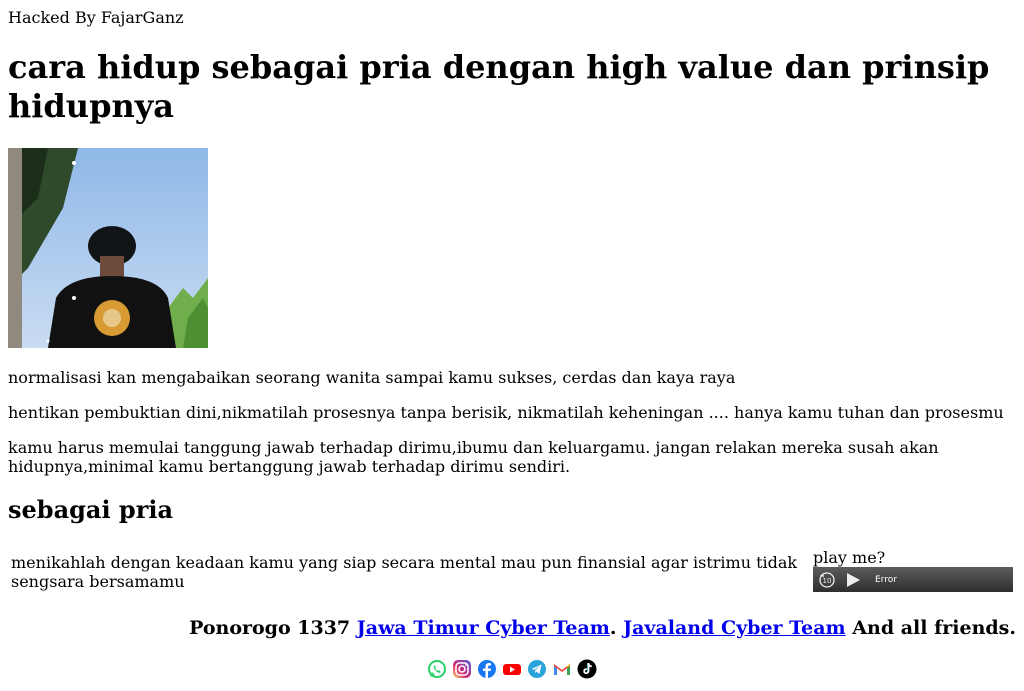 The height and width of the screenshot is (691, 1024). What do you see at coordinates (108, 248) in the screenshot?
I see `profile-photo` at bounding box center [108, 248].